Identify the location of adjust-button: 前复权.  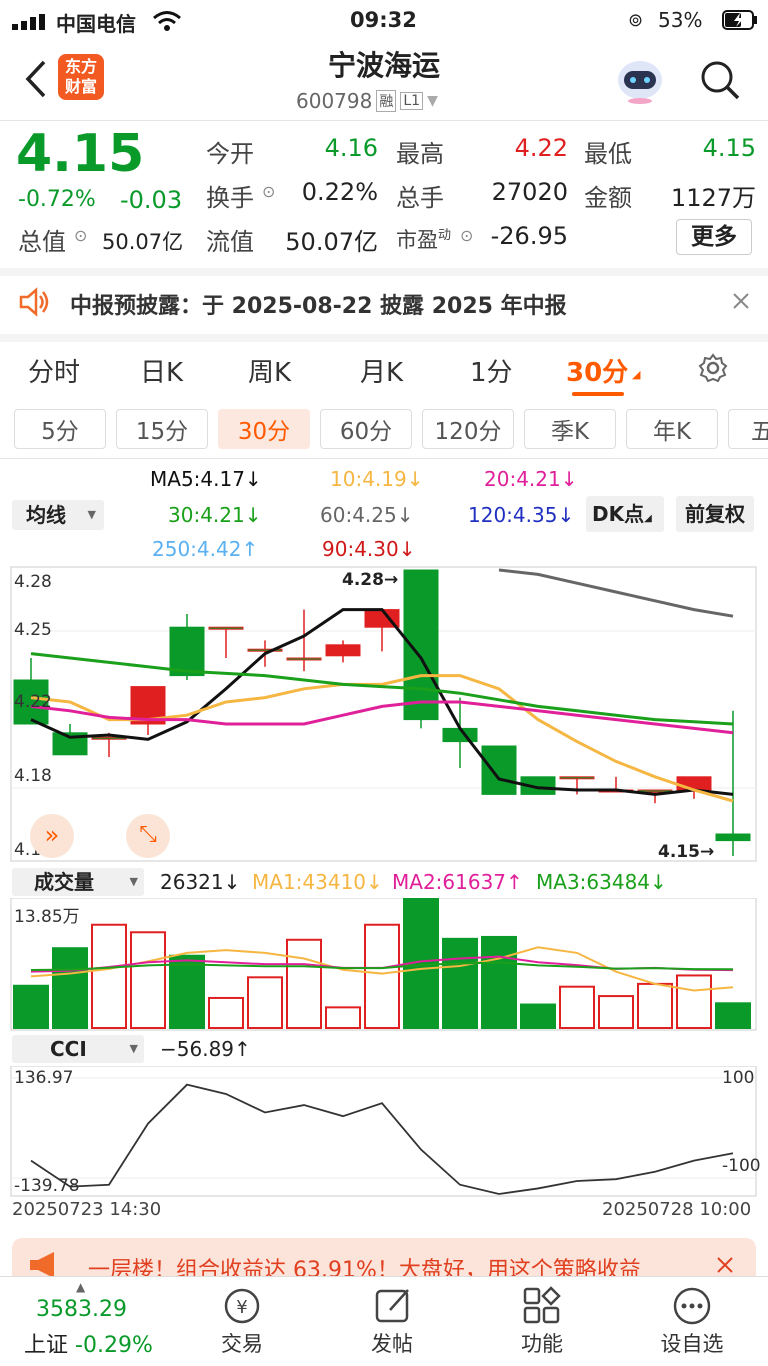
(715, 514).